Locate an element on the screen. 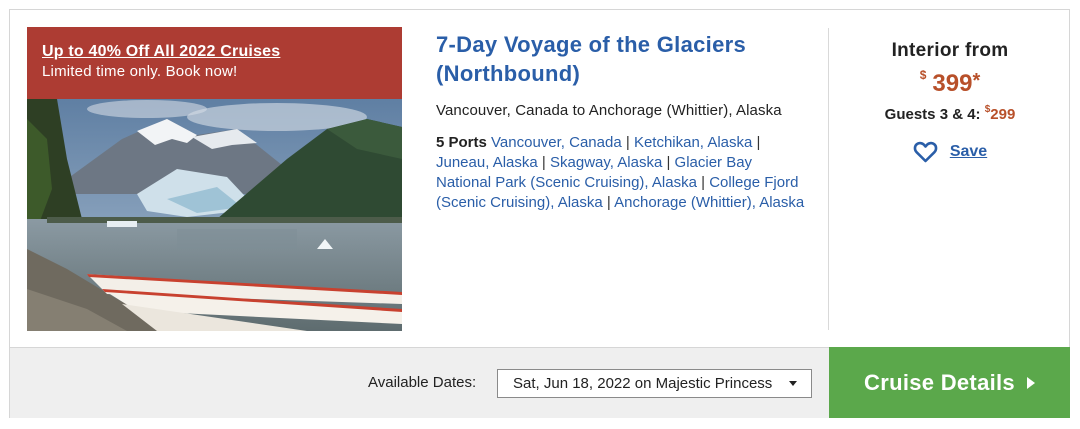  save-button: Save is located at coordinates (950, 152).